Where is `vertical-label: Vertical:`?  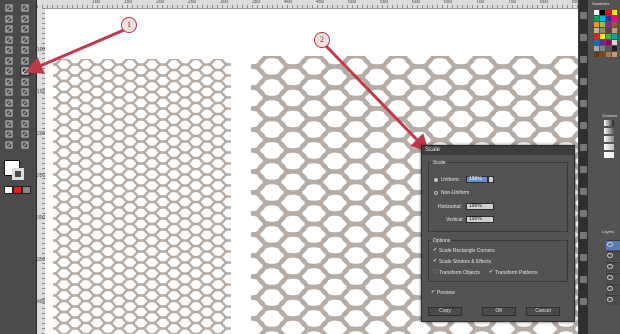
vertical-label: Vertical: is located at coordinates (455, 220).